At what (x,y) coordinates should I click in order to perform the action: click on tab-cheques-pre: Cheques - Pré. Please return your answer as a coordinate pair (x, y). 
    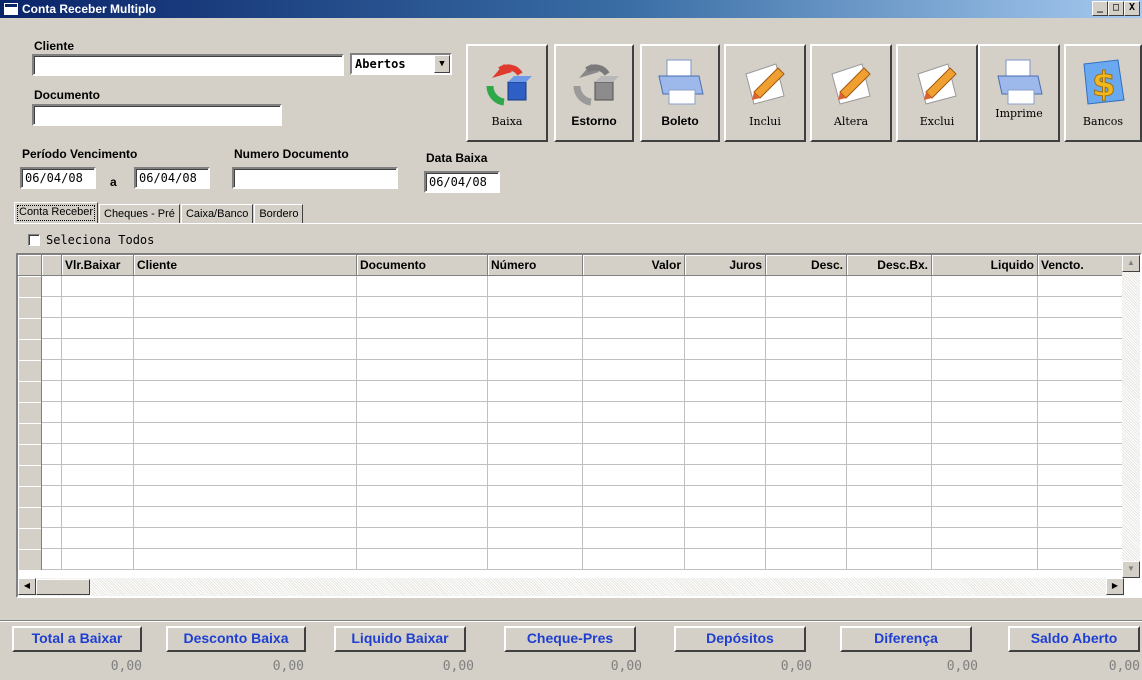
    Looking at the image, I should click on (139, 214).